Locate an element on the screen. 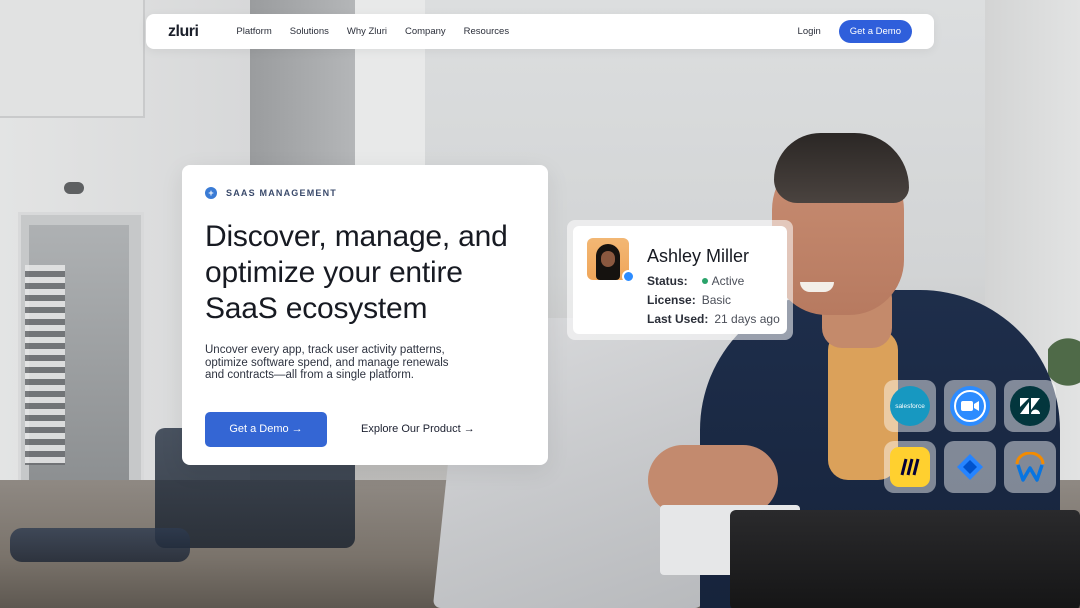  jira-glyph is located at coordinates (970, 467).